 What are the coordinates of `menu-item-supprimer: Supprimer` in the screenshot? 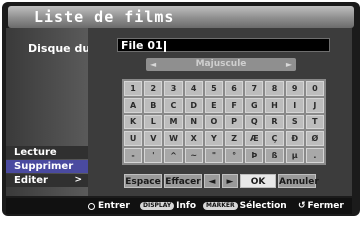 It's located at (47, 166).